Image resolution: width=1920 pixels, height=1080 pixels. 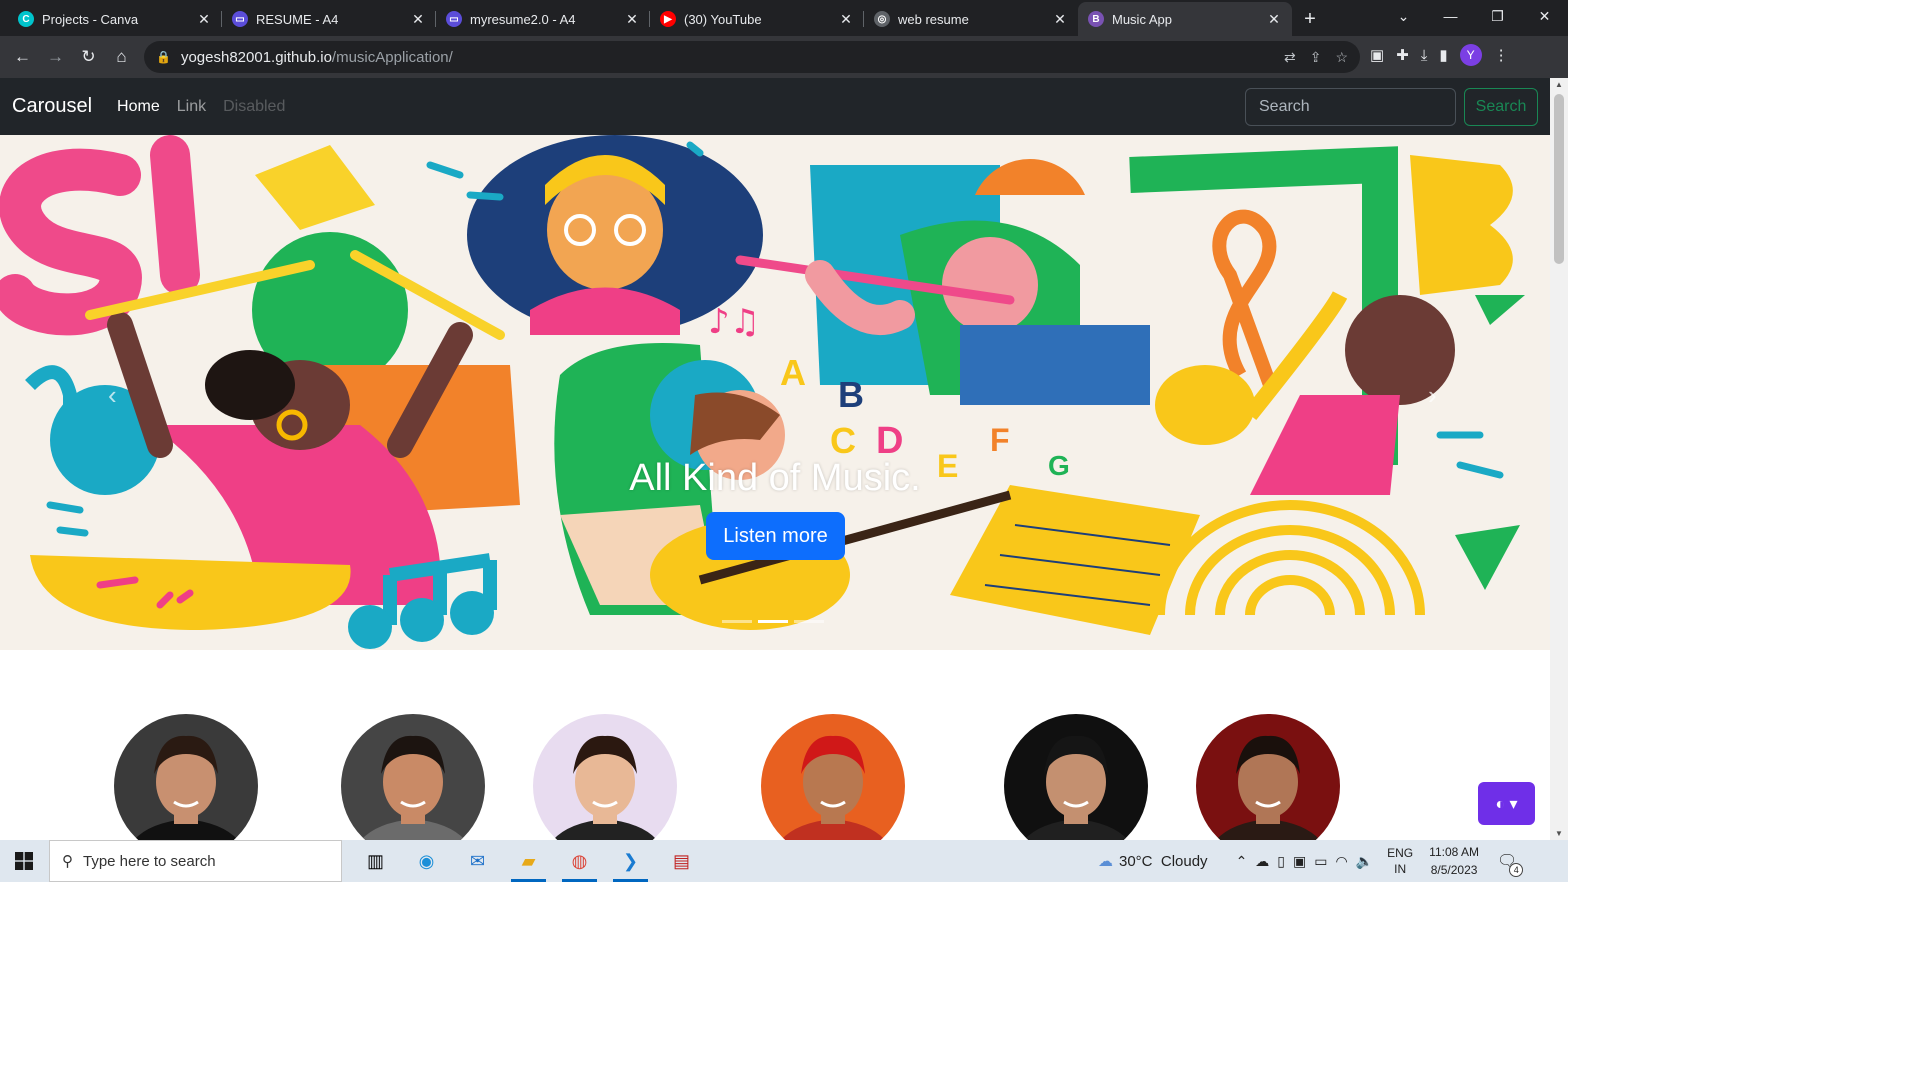 I want to click on onedrive-icon: ☁, so click(x=1262, y=861).